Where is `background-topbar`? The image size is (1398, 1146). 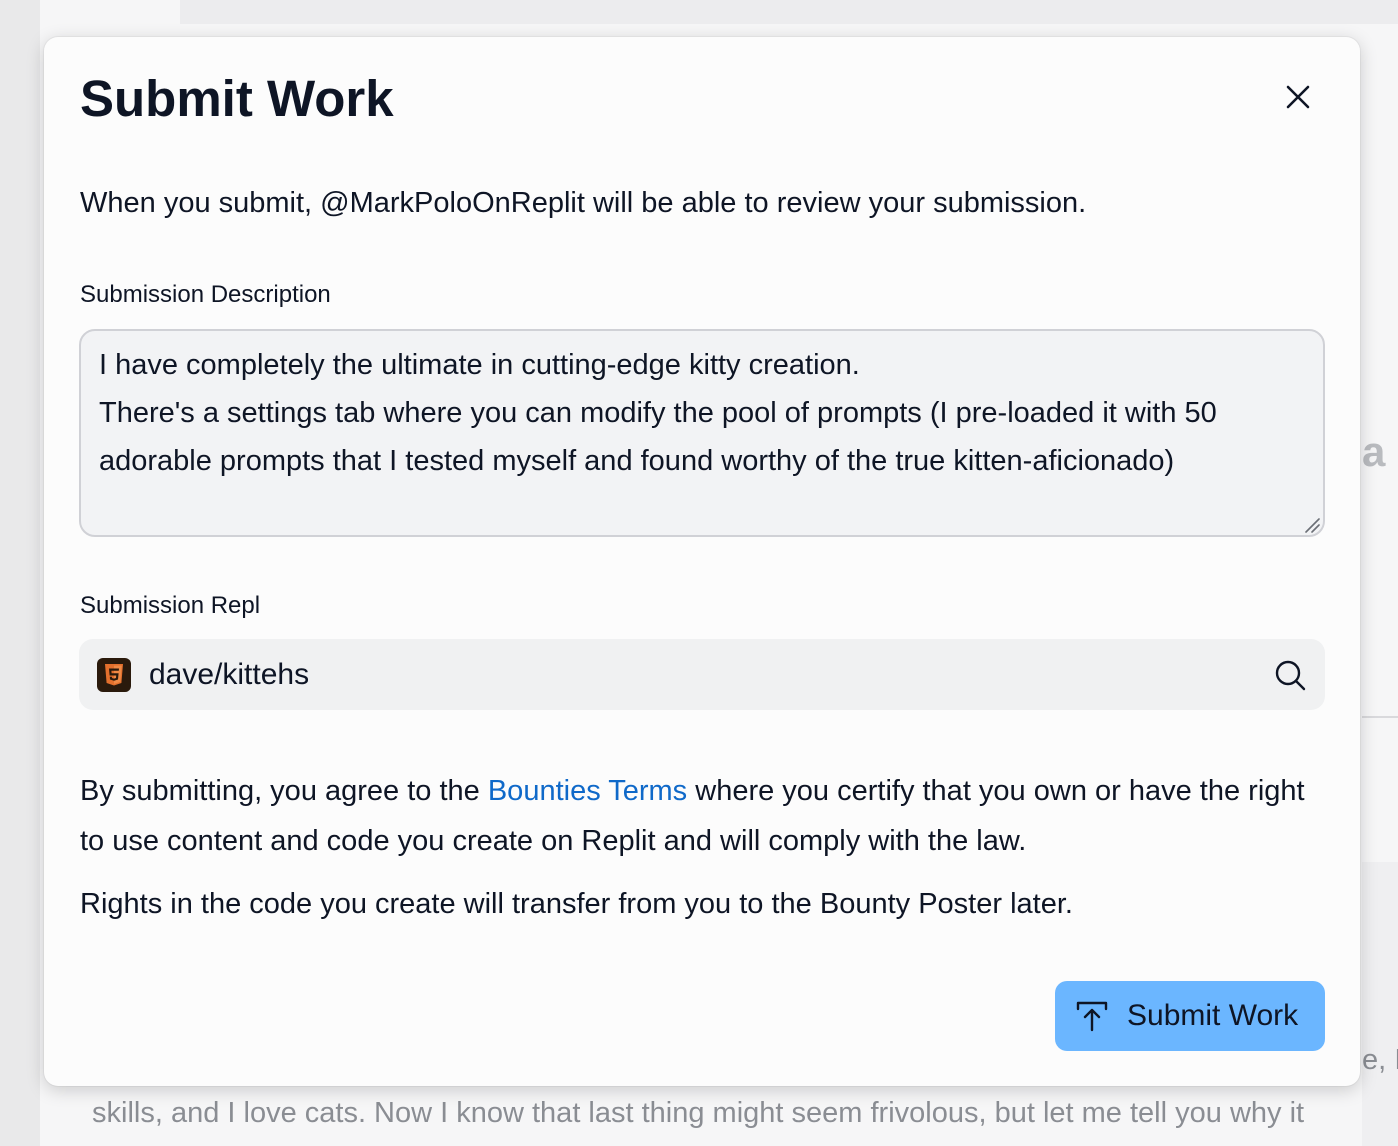 background-topbar is located at coordinates (789, 12).